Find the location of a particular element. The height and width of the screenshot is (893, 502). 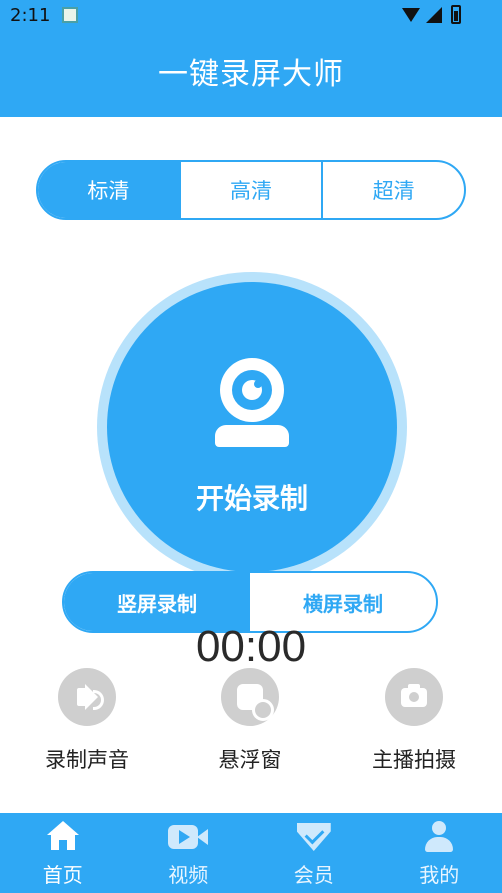

record-audio-label: 录制声音 is located at coordinates (87, 760).